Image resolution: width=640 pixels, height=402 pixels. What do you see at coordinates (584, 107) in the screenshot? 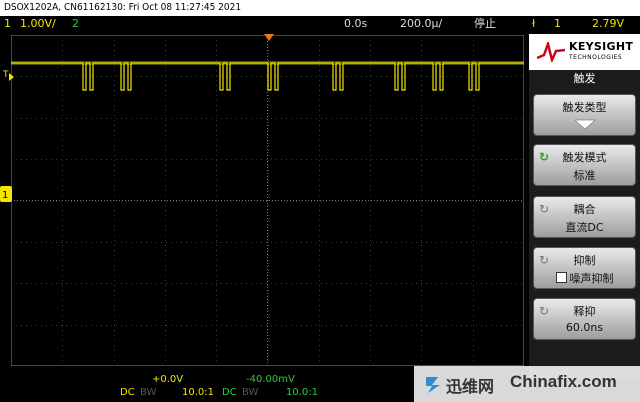
I see `button-label: 触发类型` at bounding box center [584, 107].